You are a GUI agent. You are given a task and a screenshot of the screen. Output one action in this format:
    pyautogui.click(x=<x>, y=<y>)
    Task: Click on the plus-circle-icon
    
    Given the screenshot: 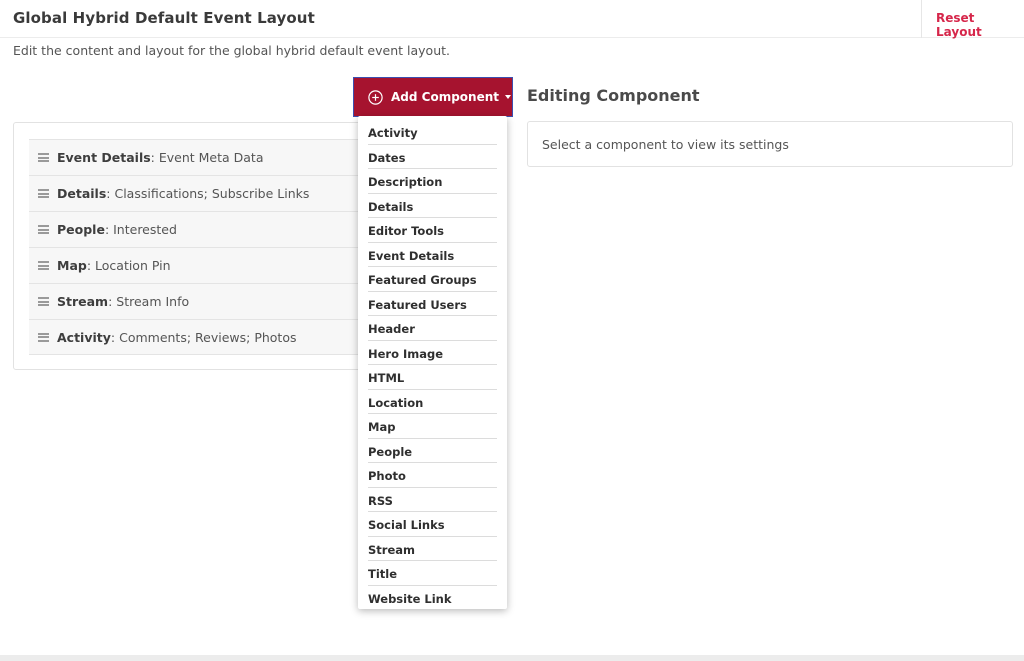 What is the action you would take?
    pyautogui.click(x=375, y=97)
    